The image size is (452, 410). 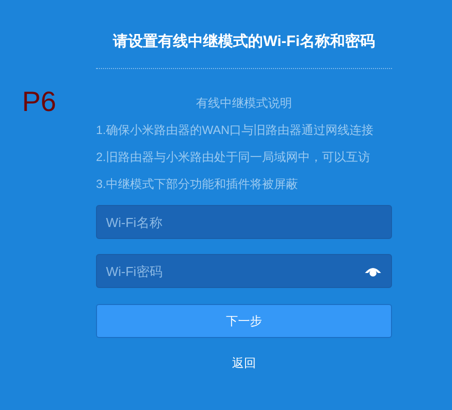 What do you see at coordinates (244, 363) in the screenshot?
I see `back-link: 返回` at bounding box center [244, 363].